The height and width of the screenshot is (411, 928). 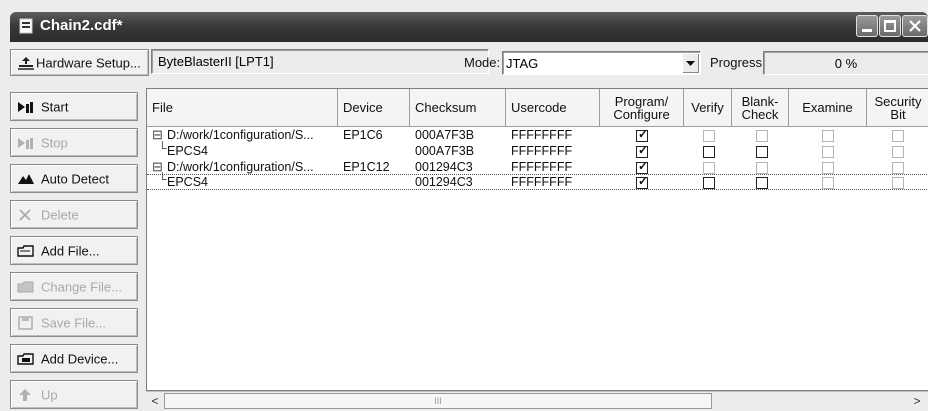 I want to click on column-header-examine: Examine, so click(x=828, y=108).